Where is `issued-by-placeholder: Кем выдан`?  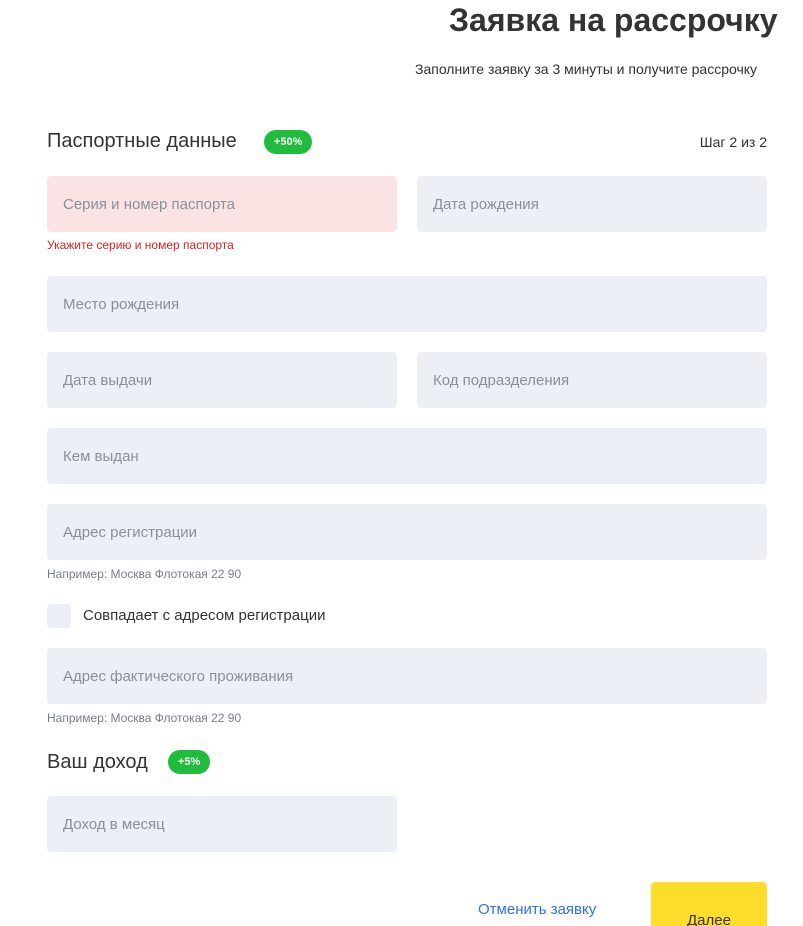
issued-by-placeholder: Кем выдан is located at coordinates (101, 456).